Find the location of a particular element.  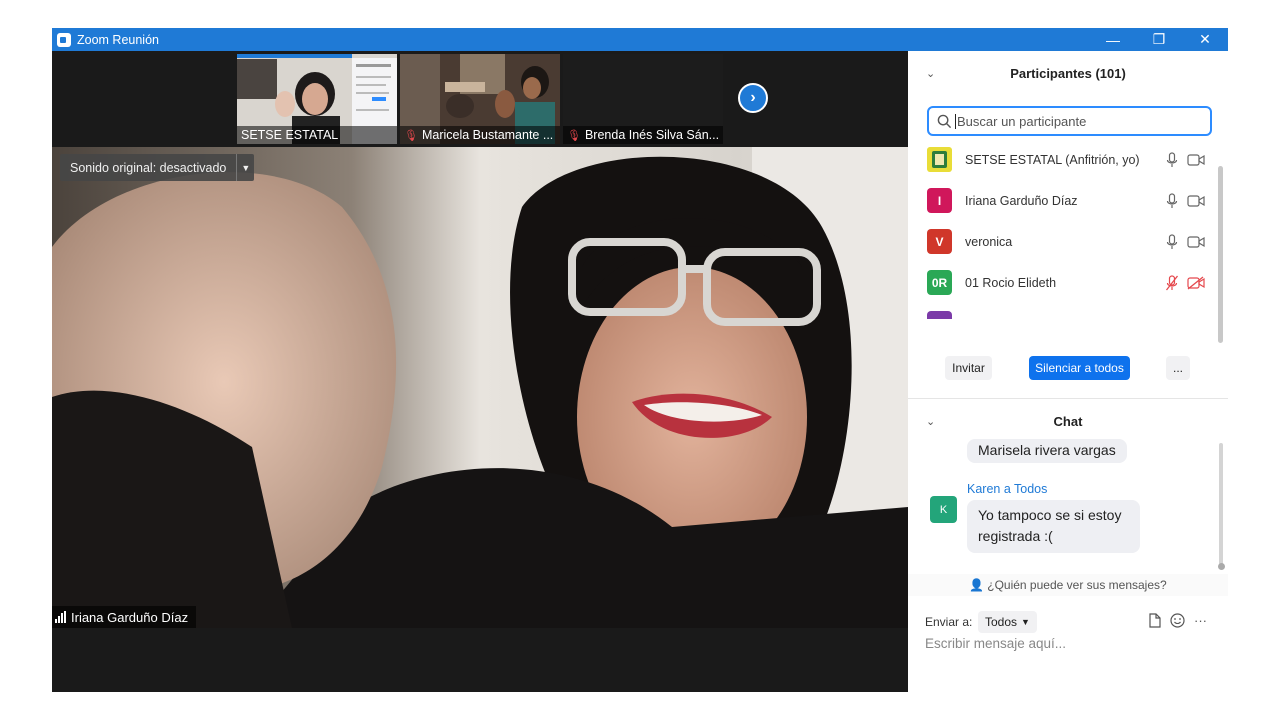

scroll-indicator is located at coordinates (1221, 566).